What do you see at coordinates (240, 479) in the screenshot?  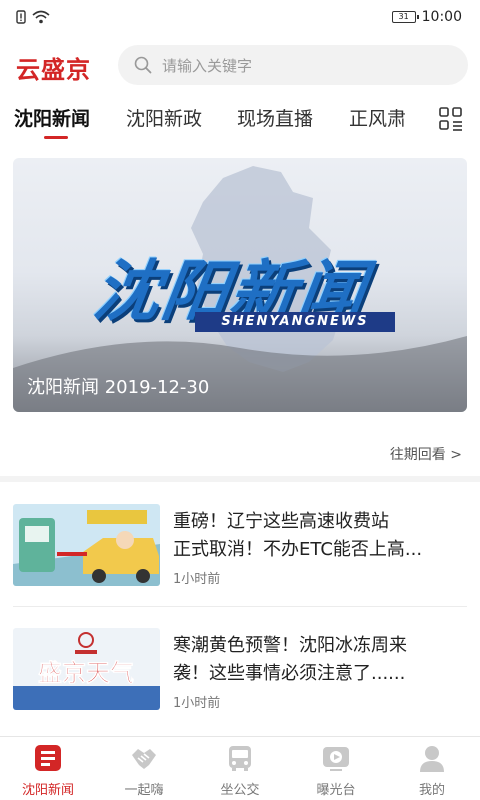 I see `section-divider` at bounding box center [240, 479].